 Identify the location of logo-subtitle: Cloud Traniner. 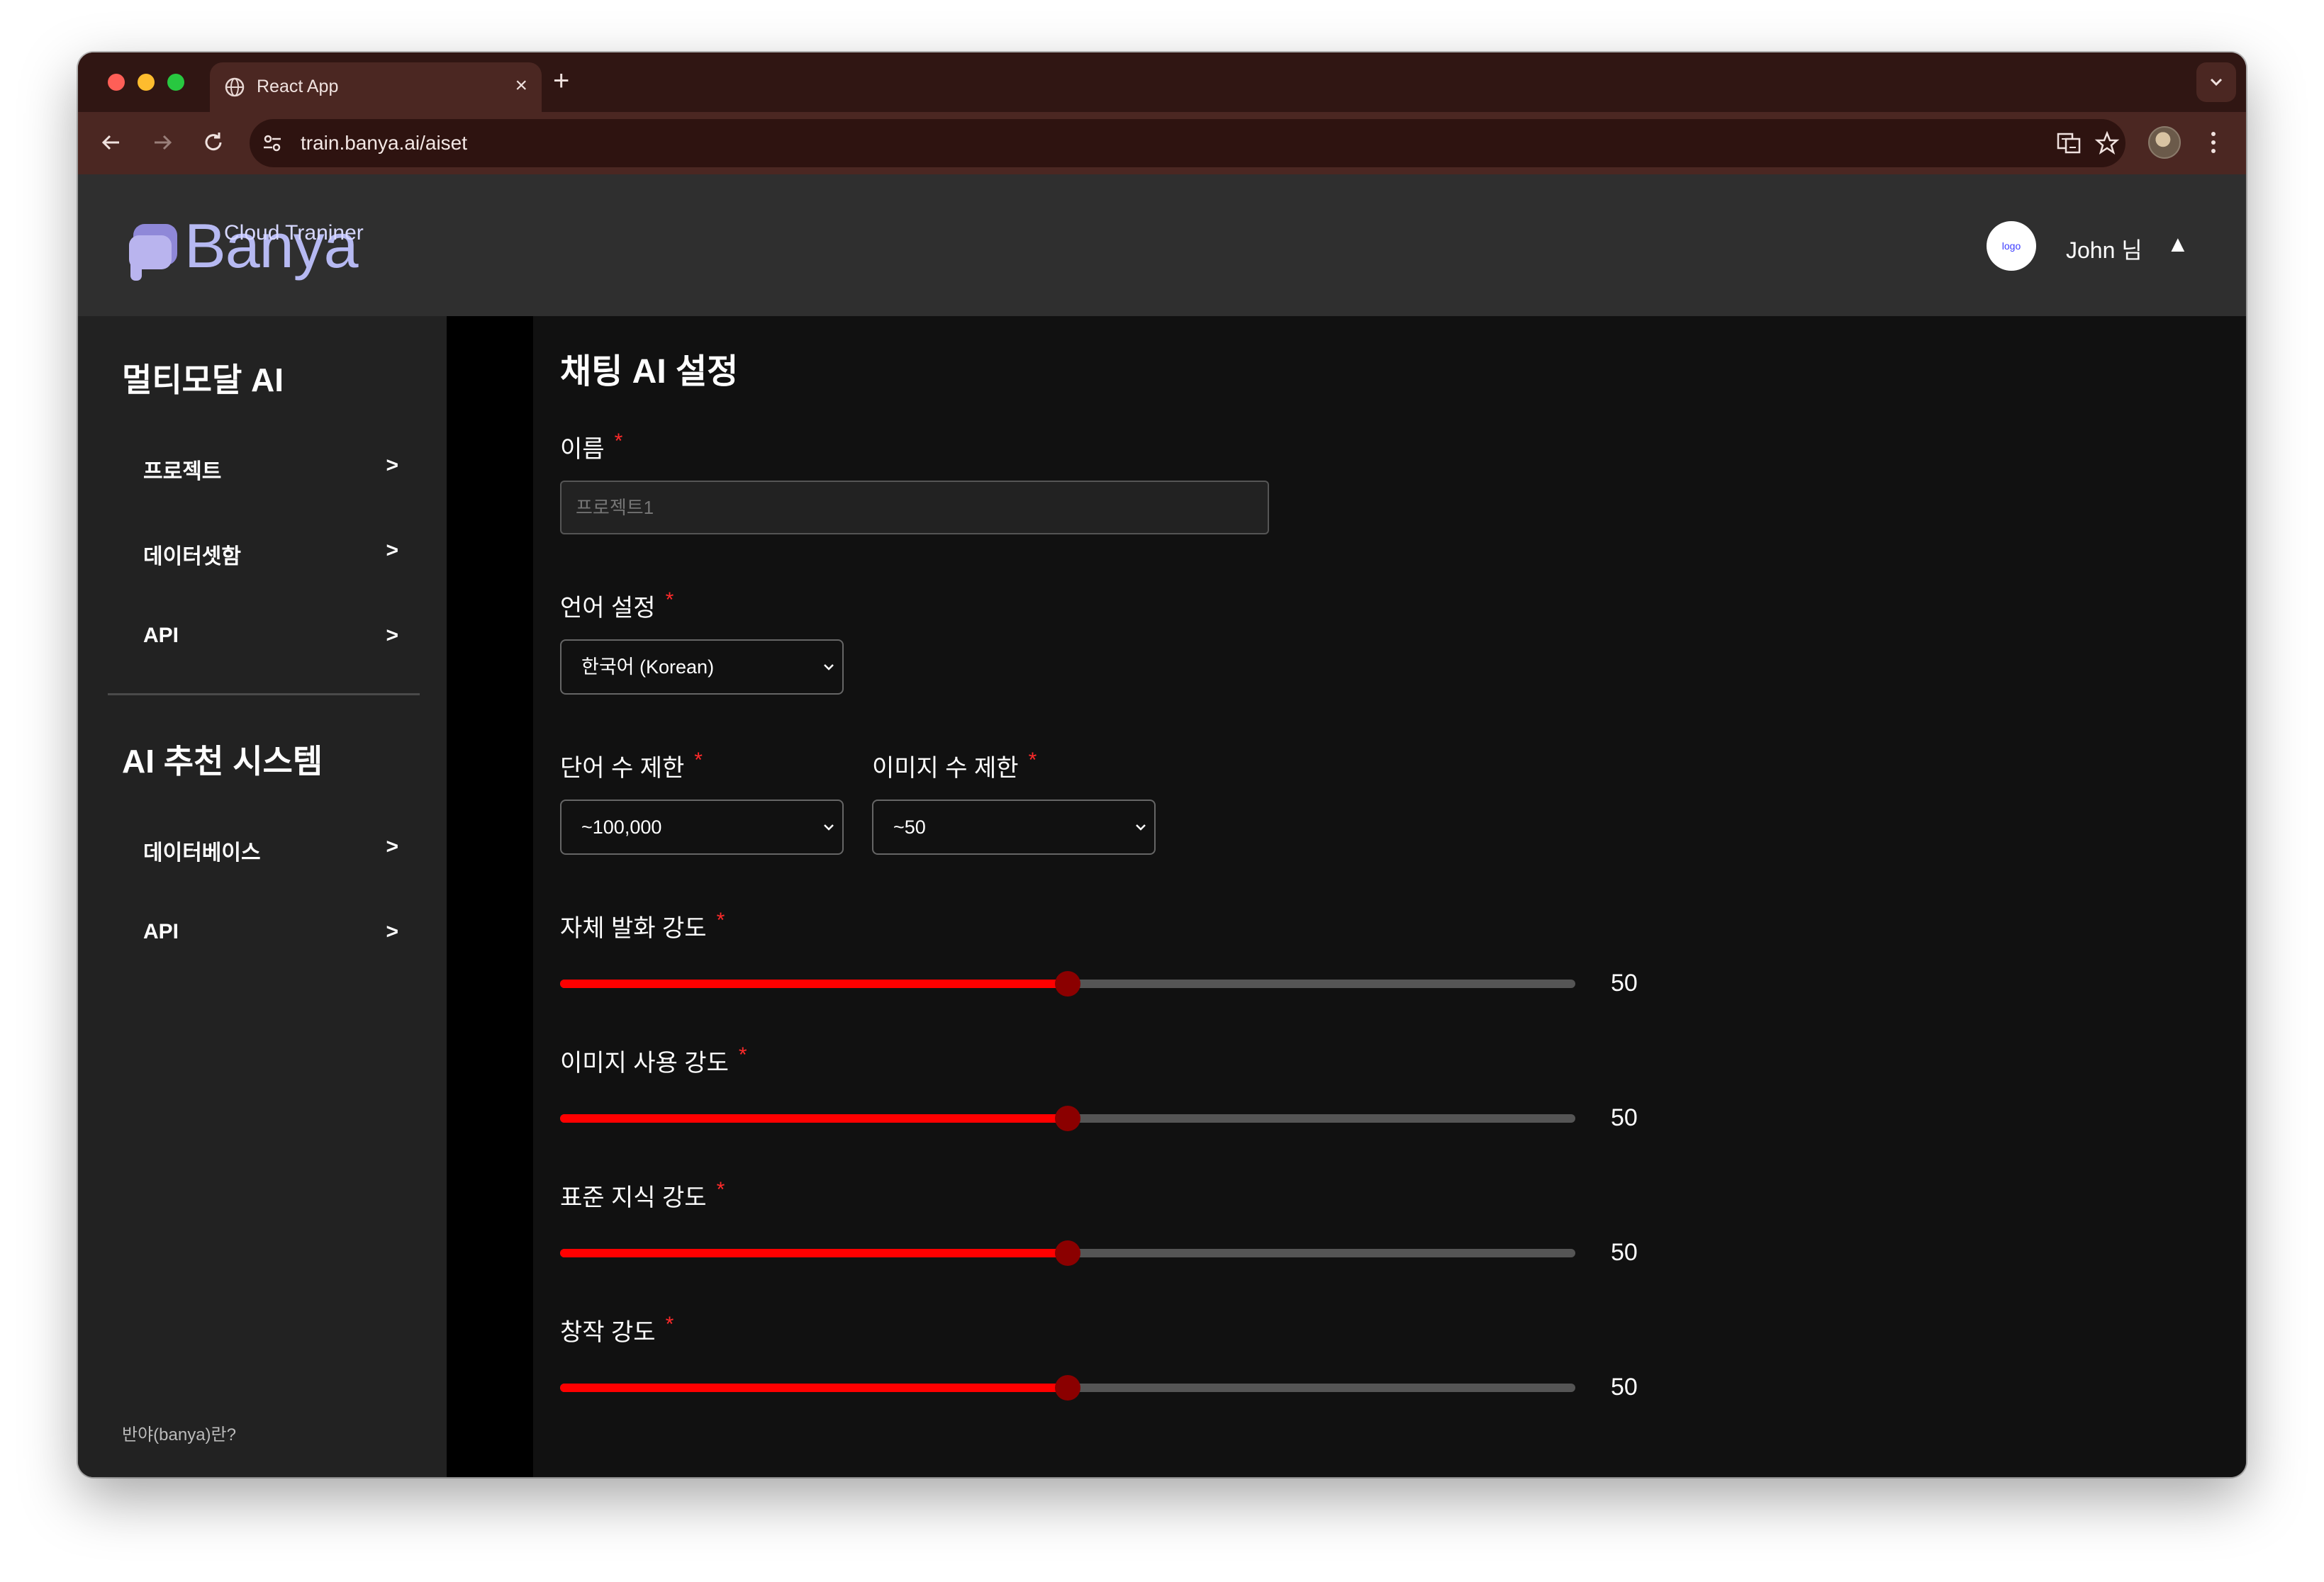
(294, 233).